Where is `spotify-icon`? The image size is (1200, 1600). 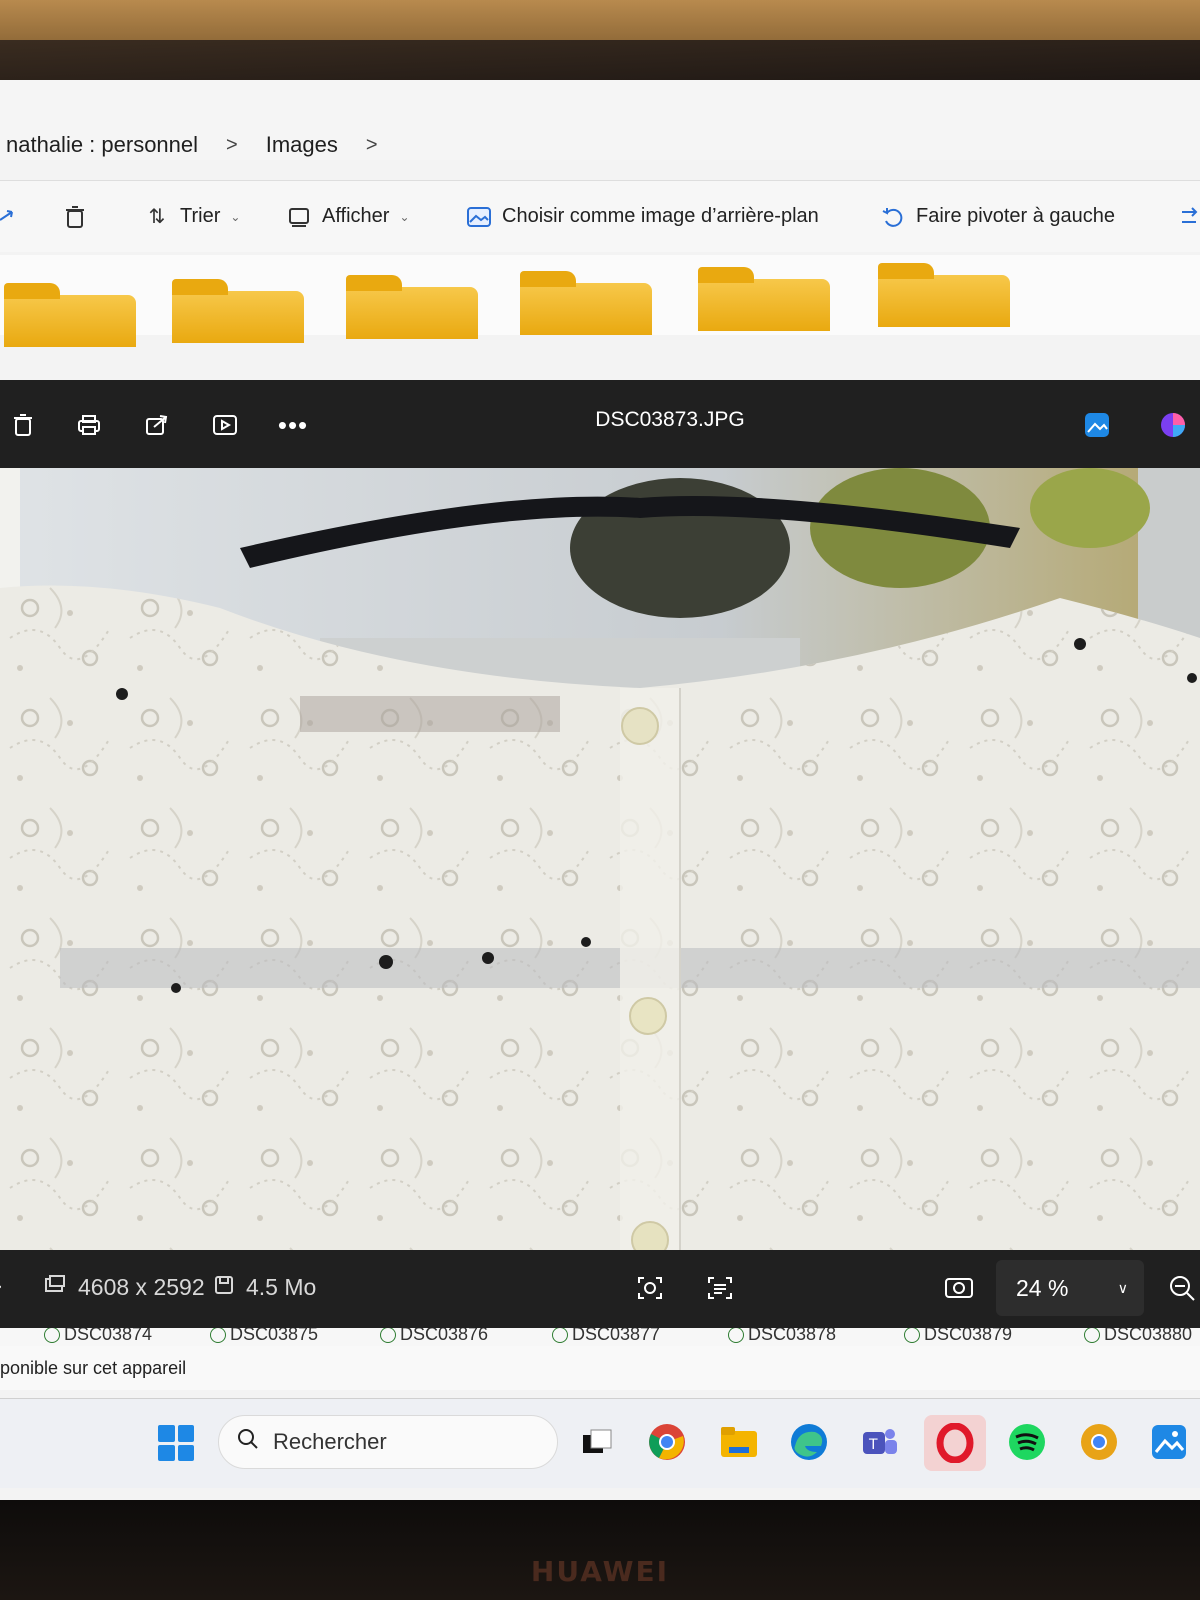 spotify-icon is located at coordinates (1027, 1442).